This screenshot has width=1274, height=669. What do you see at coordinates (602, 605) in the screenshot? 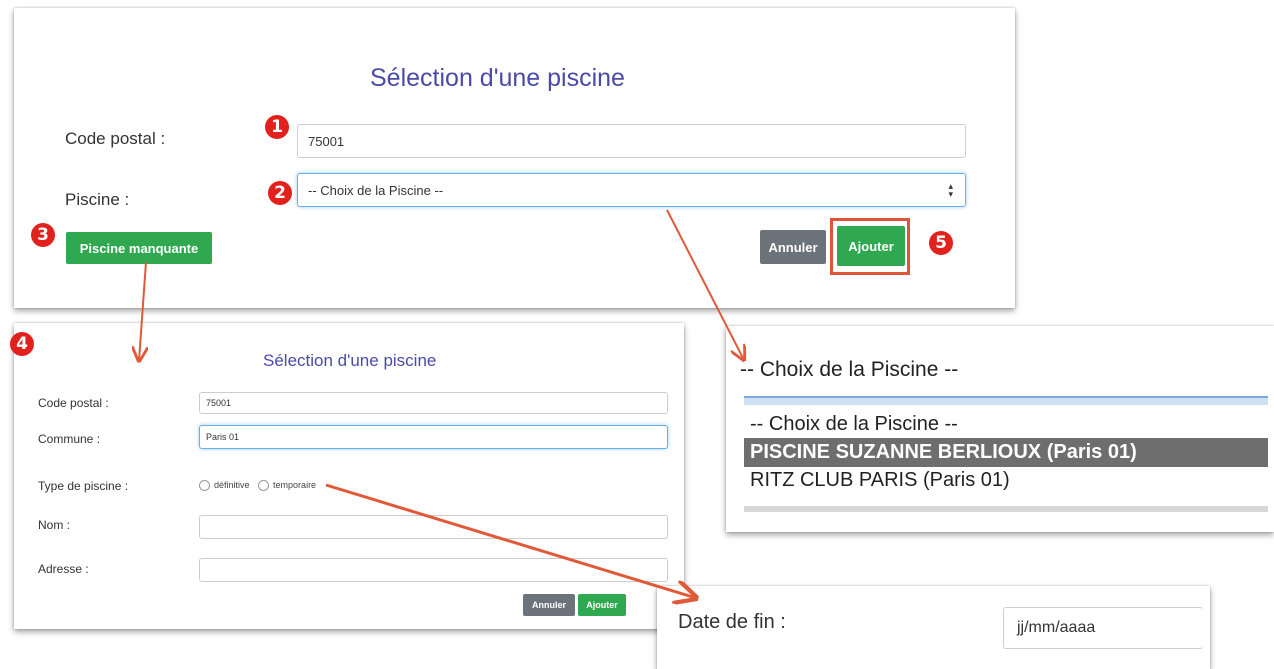
I see `mf-add-button: Ajouter` at bounding box center [602, 605].